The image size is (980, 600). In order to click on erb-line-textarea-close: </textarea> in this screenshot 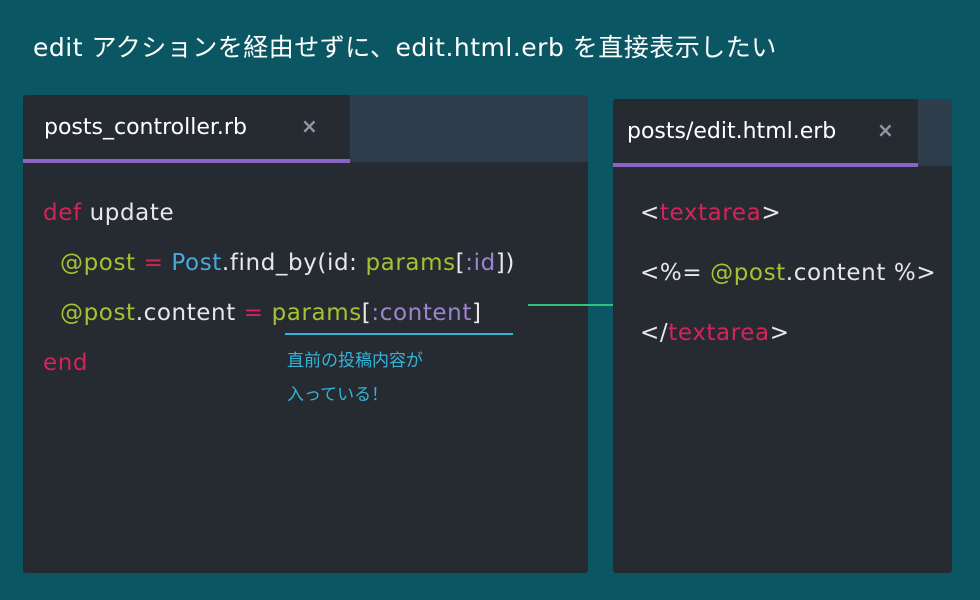, I will do `click(715, 333)`.